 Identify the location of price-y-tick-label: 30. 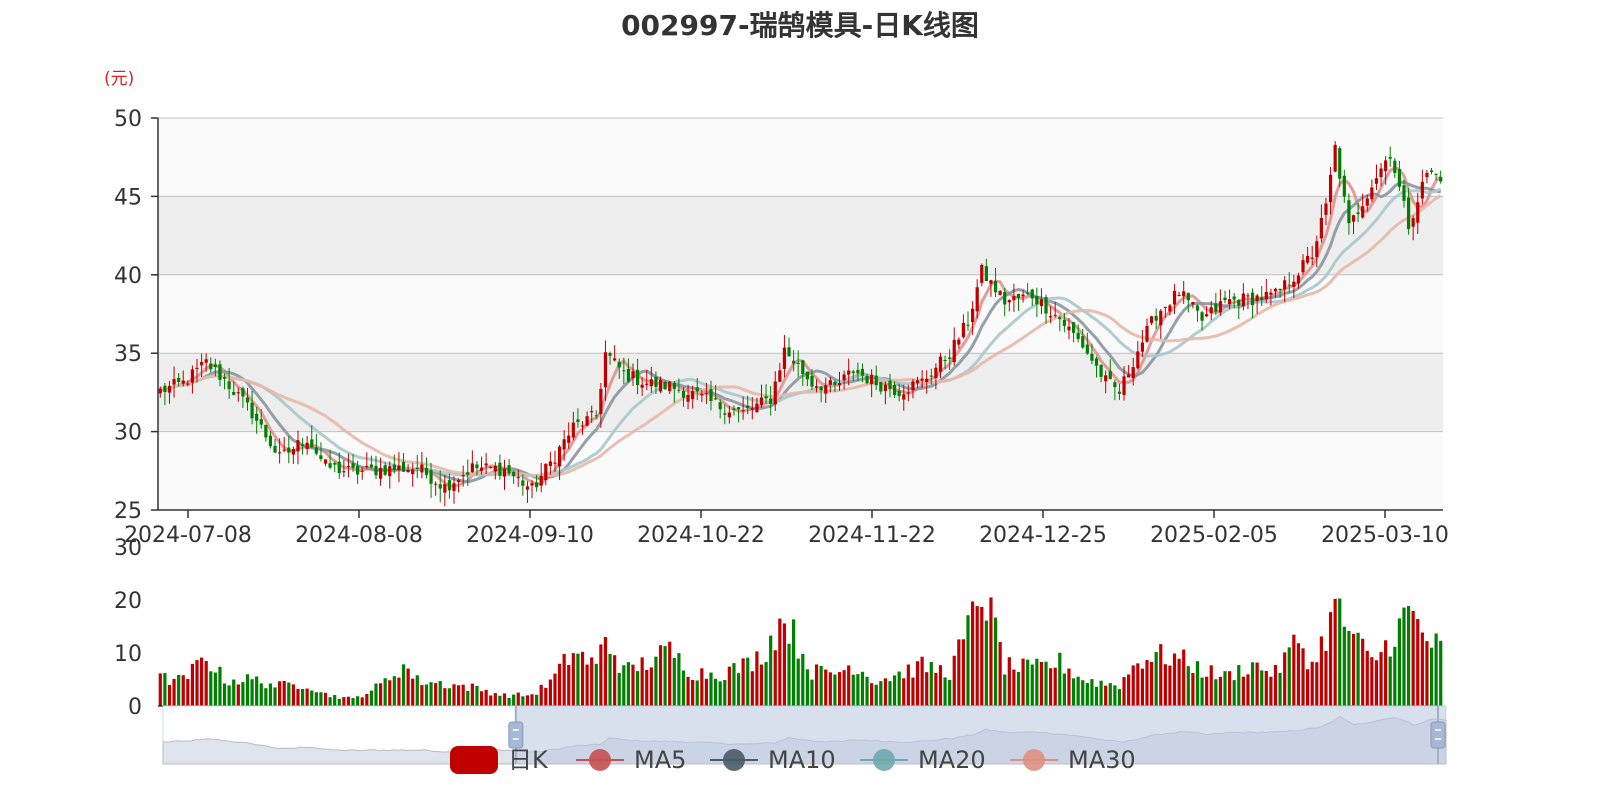
(128, 433).